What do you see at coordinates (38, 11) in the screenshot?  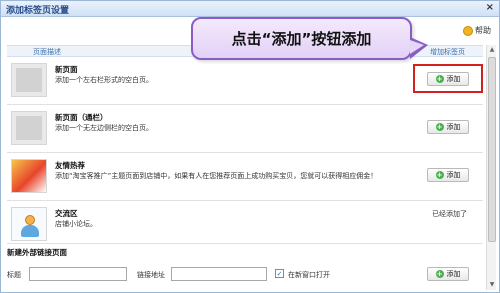 I see `dialog-title: 添加标签页设置` at bounding box center [38, 11].